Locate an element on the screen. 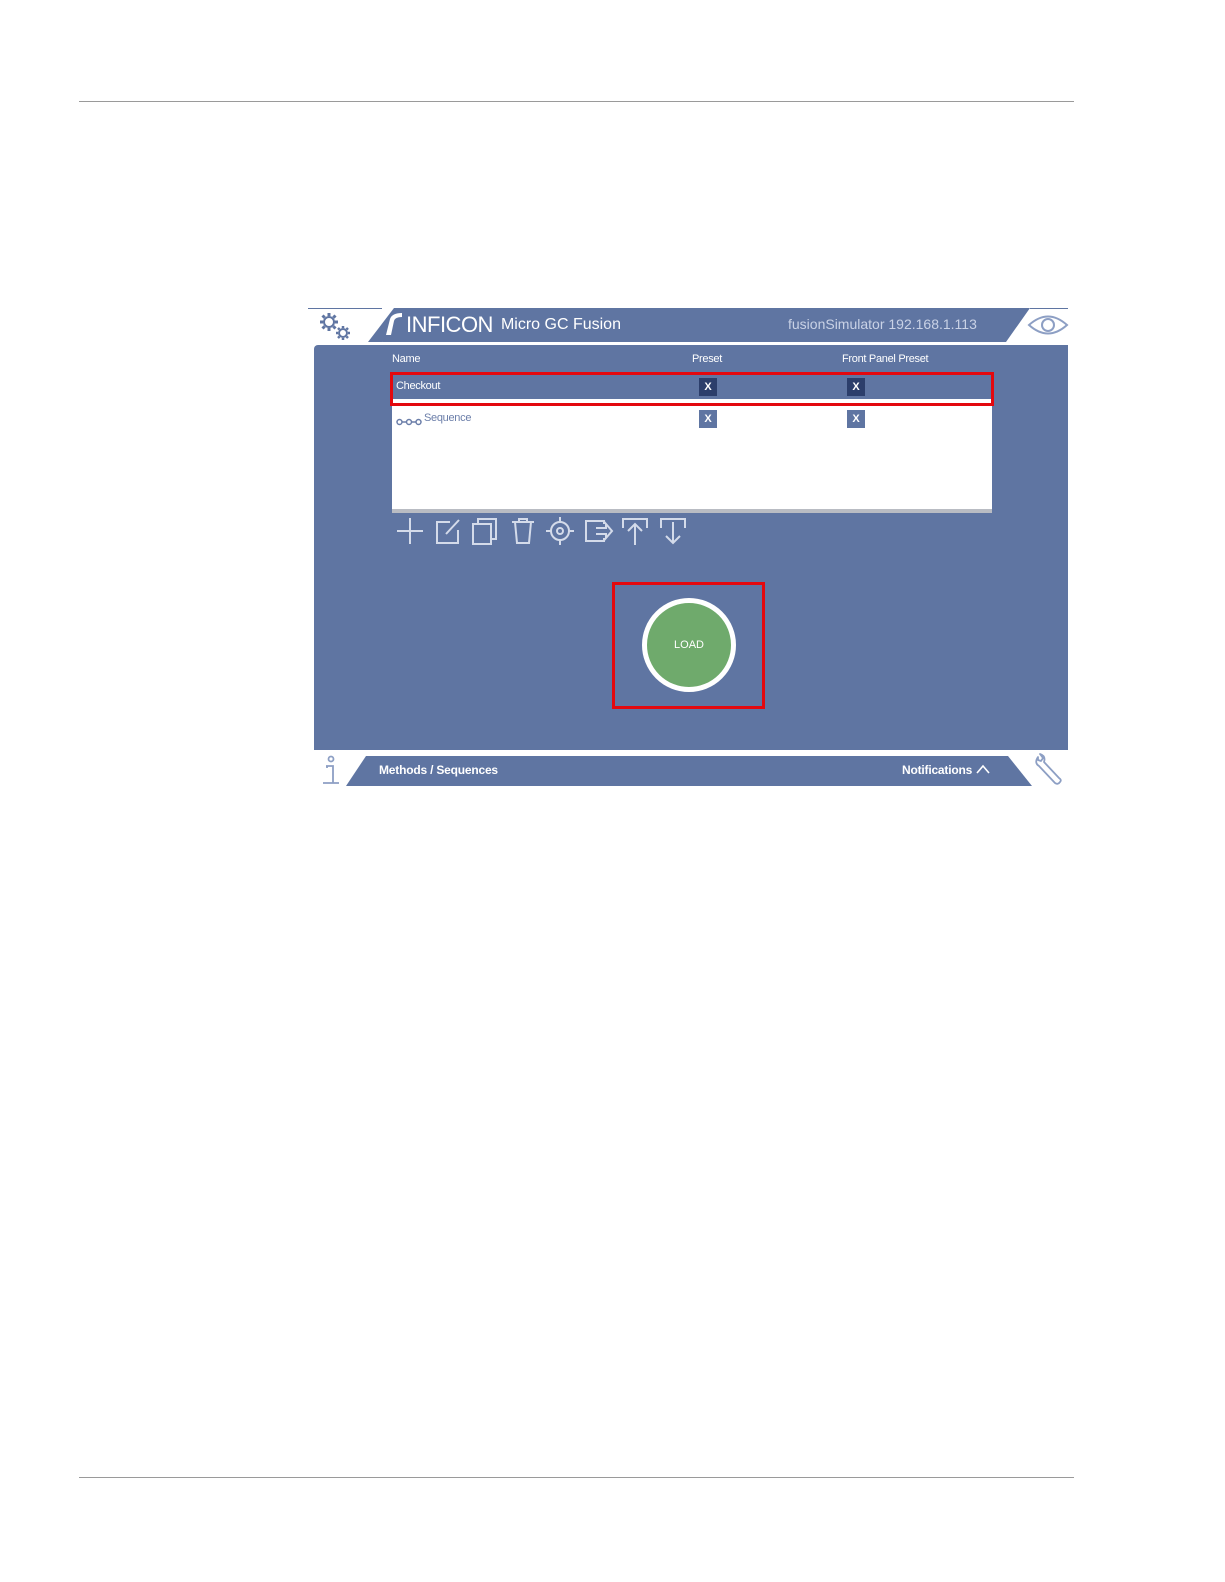  copy-icon is located at coordinates (488, 531).